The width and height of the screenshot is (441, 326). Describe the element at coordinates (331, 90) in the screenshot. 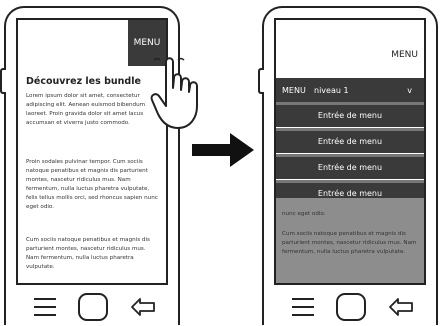

I see `menu-level-selector: niveau 1` at that location.